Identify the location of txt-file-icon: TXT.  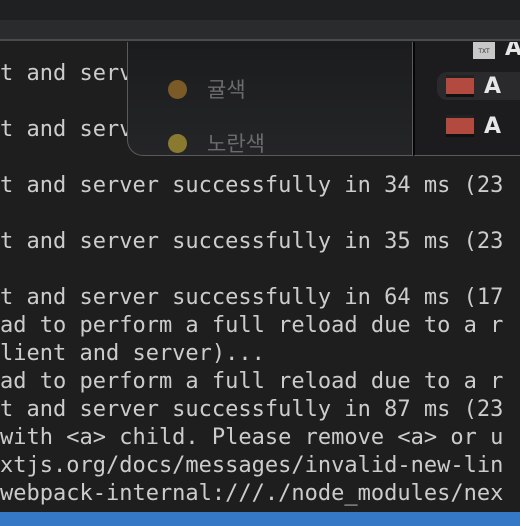
(484, 50).